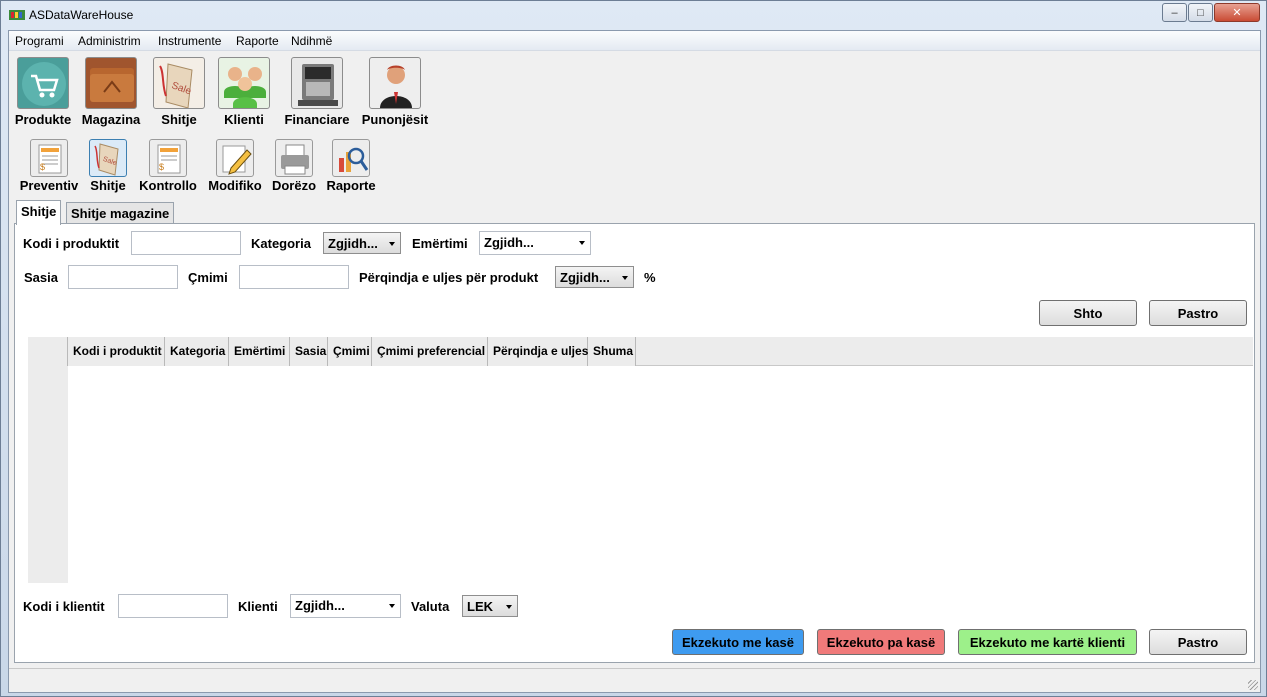 This screenshot has height=697, width=1267. What do you see at coordinates (111, 83) in the screenshot?
I see `warehouse-folder-icon` at bounding box center [111, 83].